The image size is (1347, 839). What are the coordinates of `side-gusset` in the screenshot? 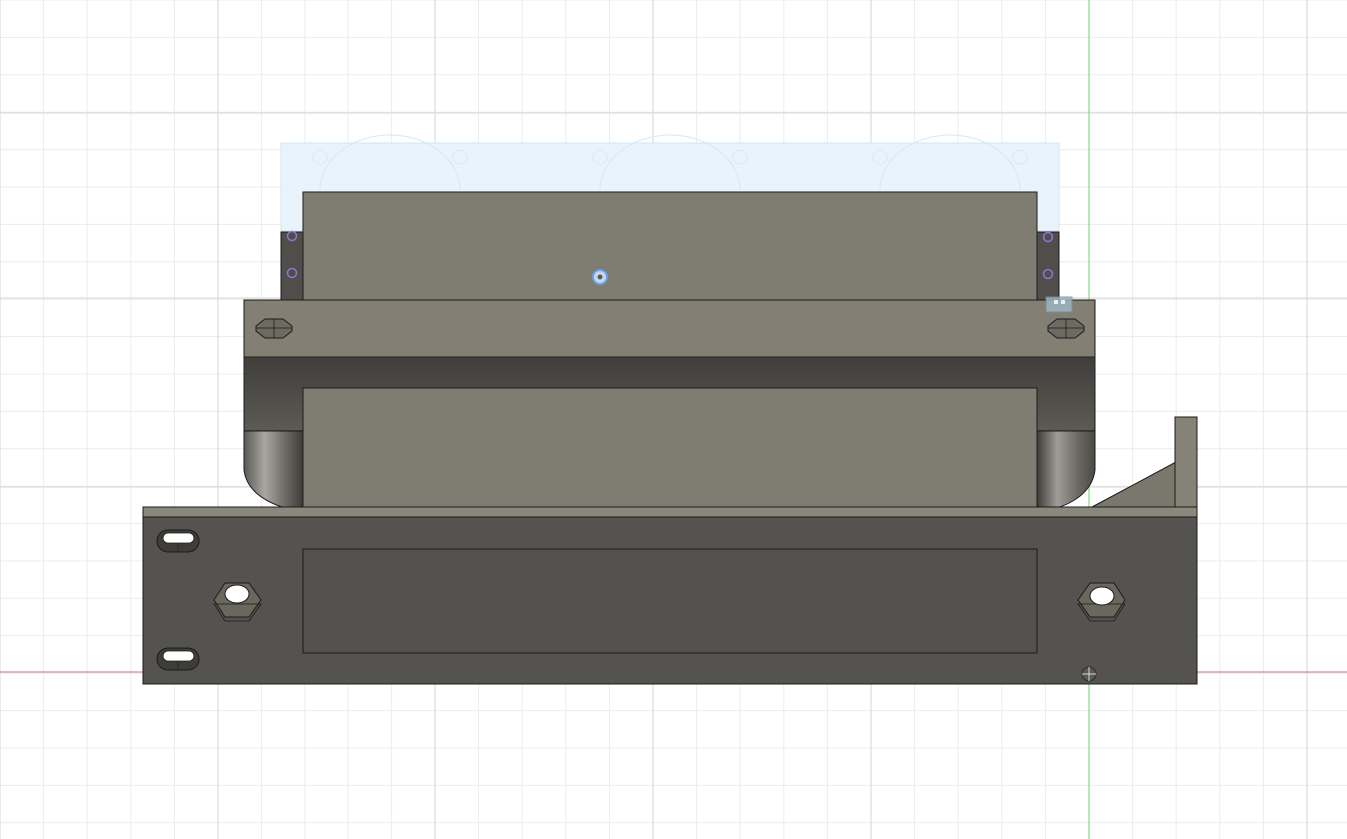 It's located at (1144, 463).